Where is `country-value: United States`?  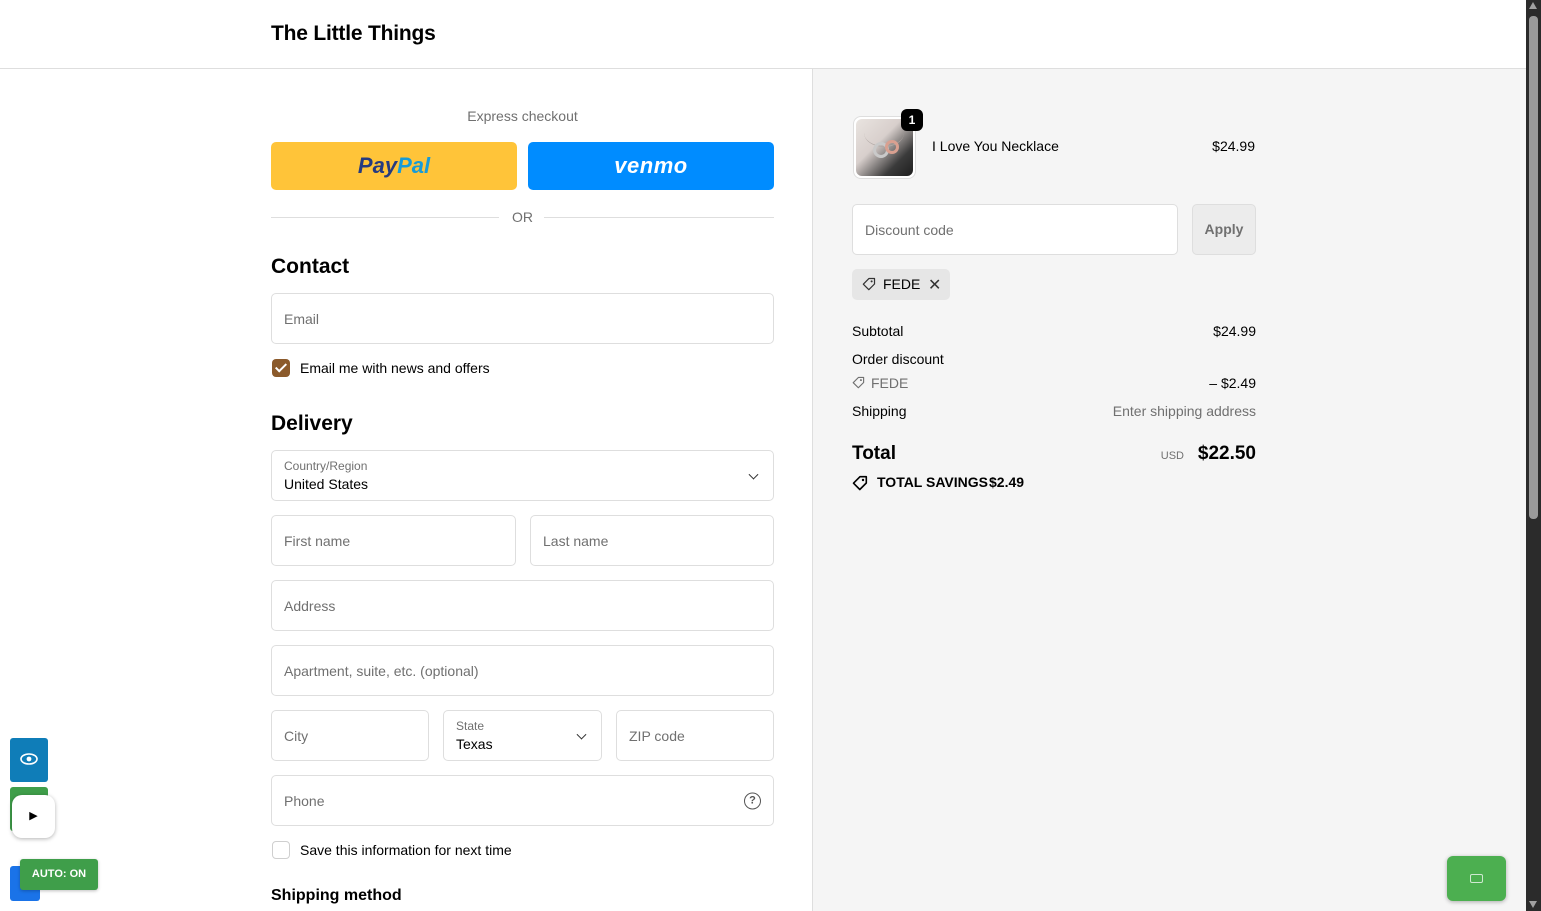
country-value: United States is located at coordinates (326, 484).